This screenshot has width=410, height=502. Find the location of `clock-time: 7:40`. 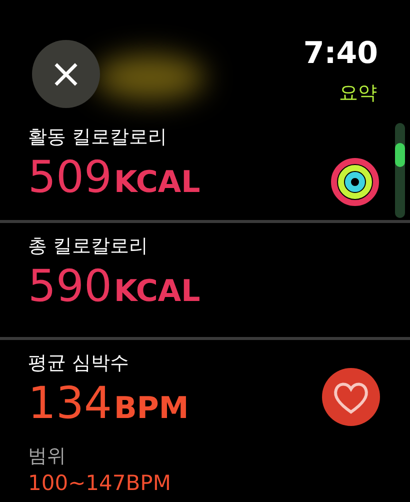

clock-time: 7:40 is located at coordinates (340, 53).